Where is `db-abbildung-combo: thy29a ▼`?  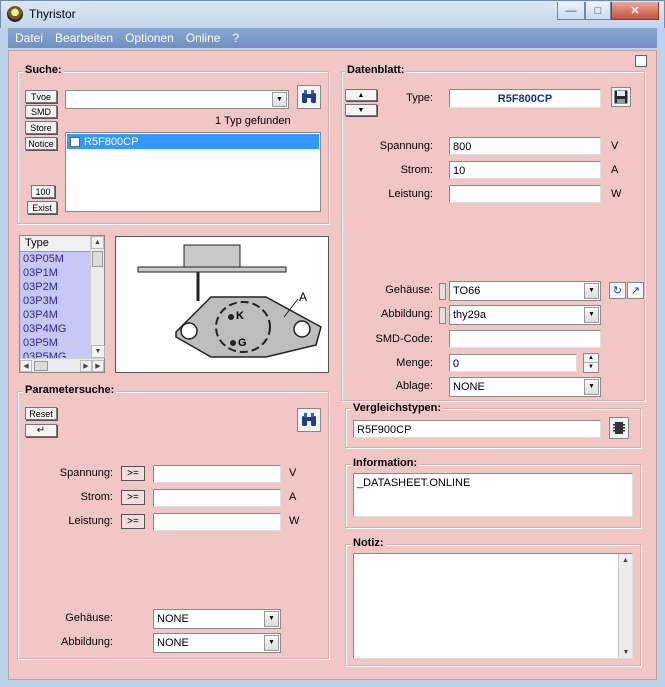 db-abbildung-combo: thy29a ▼ is located at coordinates (525, 315).